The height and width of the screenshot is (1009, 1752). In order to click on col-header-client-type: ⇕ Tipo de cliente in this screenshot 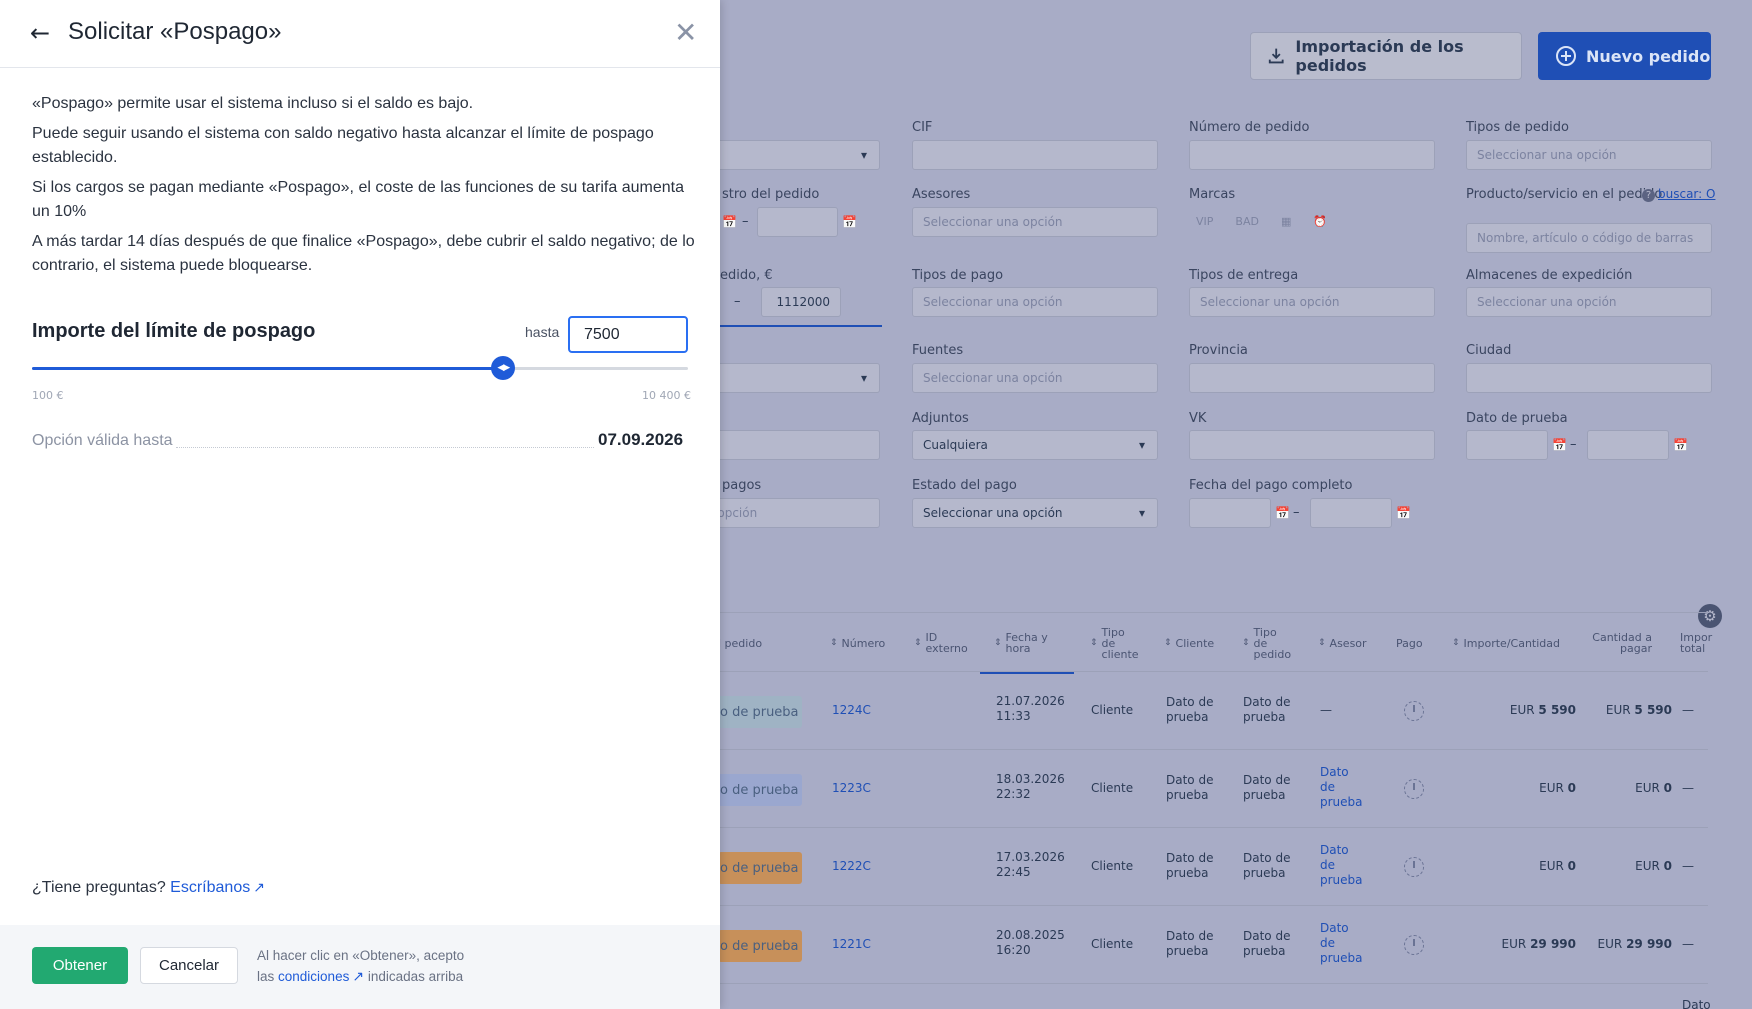, I will do `click(1115, 643)`.